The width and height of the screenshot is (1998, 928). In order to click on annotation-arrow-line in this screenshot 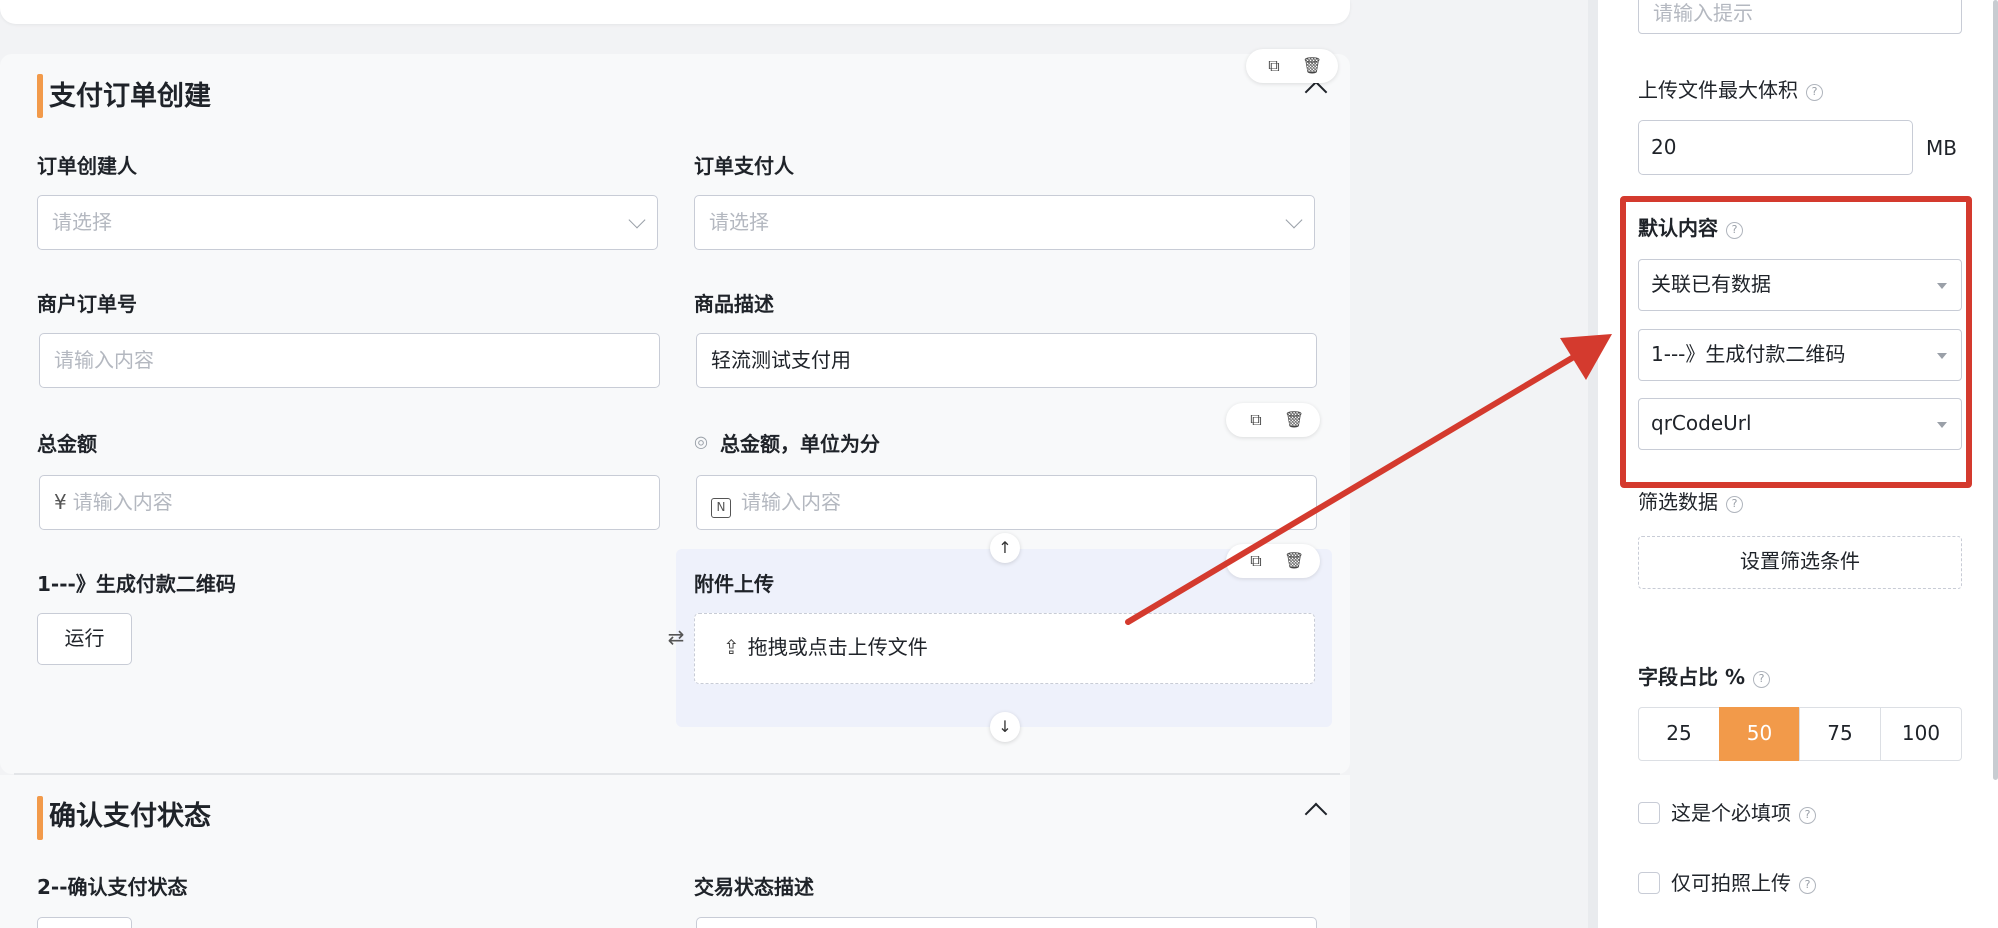, I will do `click(1350, 490)`.